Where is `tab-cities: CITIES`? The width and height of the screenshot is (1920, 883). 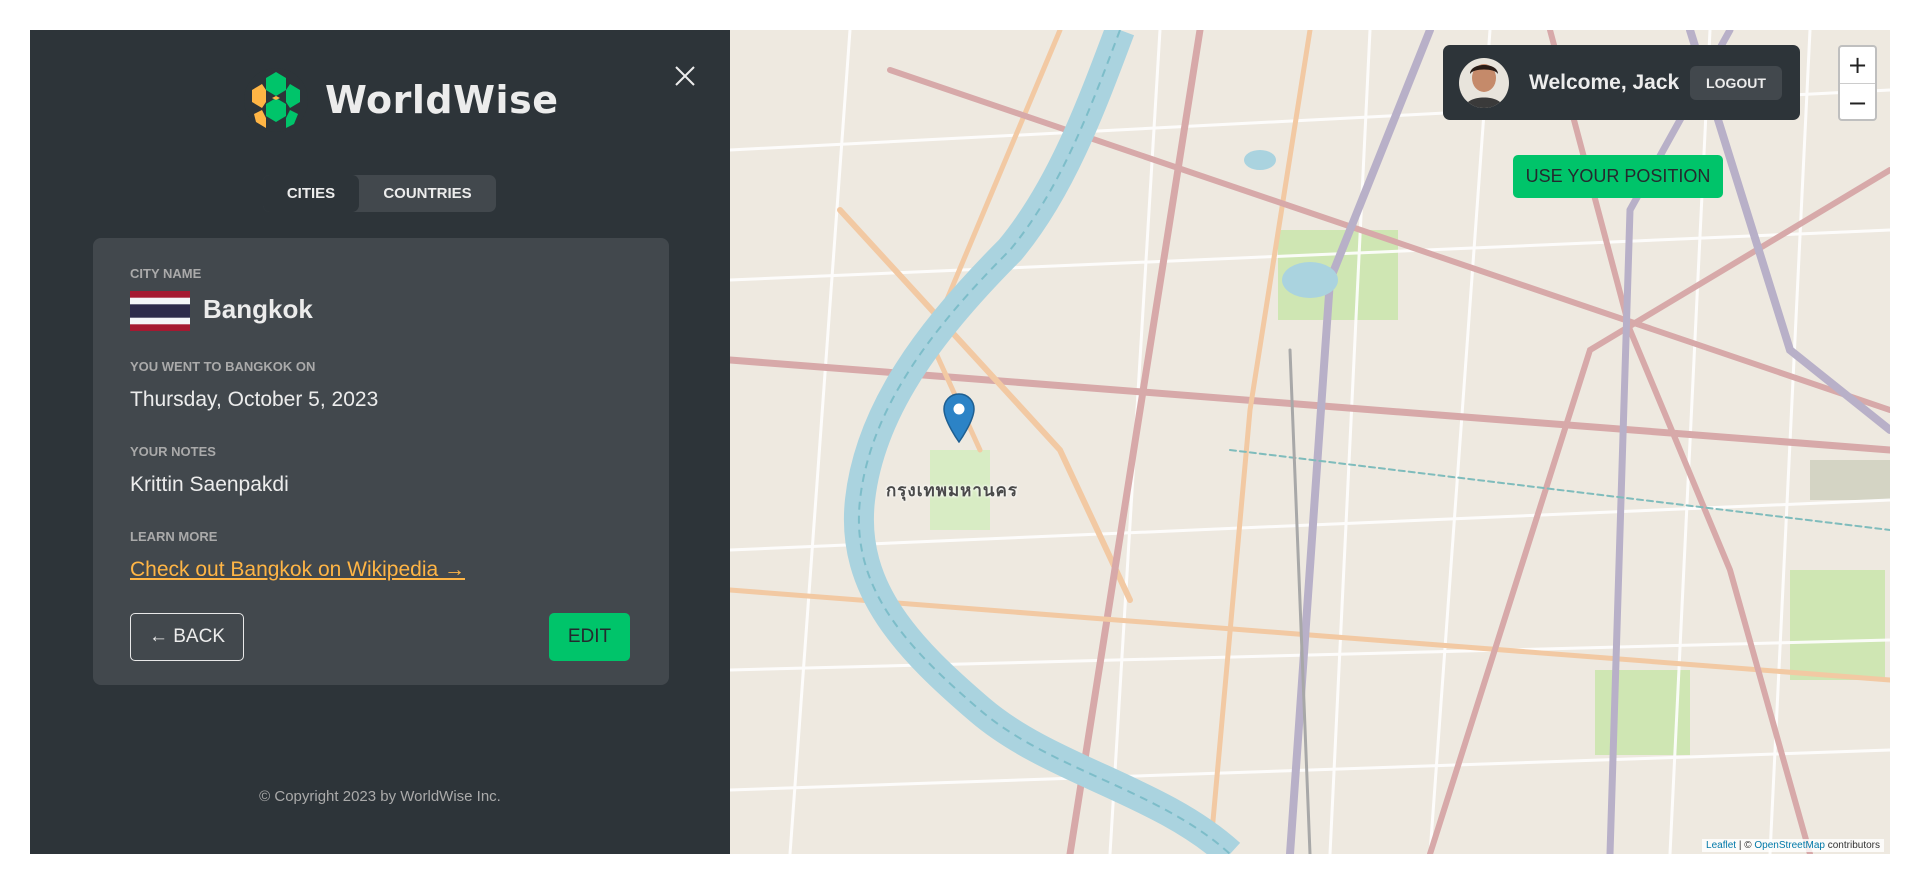 tab-cities: CITIES is located at coordinates (311, 193).